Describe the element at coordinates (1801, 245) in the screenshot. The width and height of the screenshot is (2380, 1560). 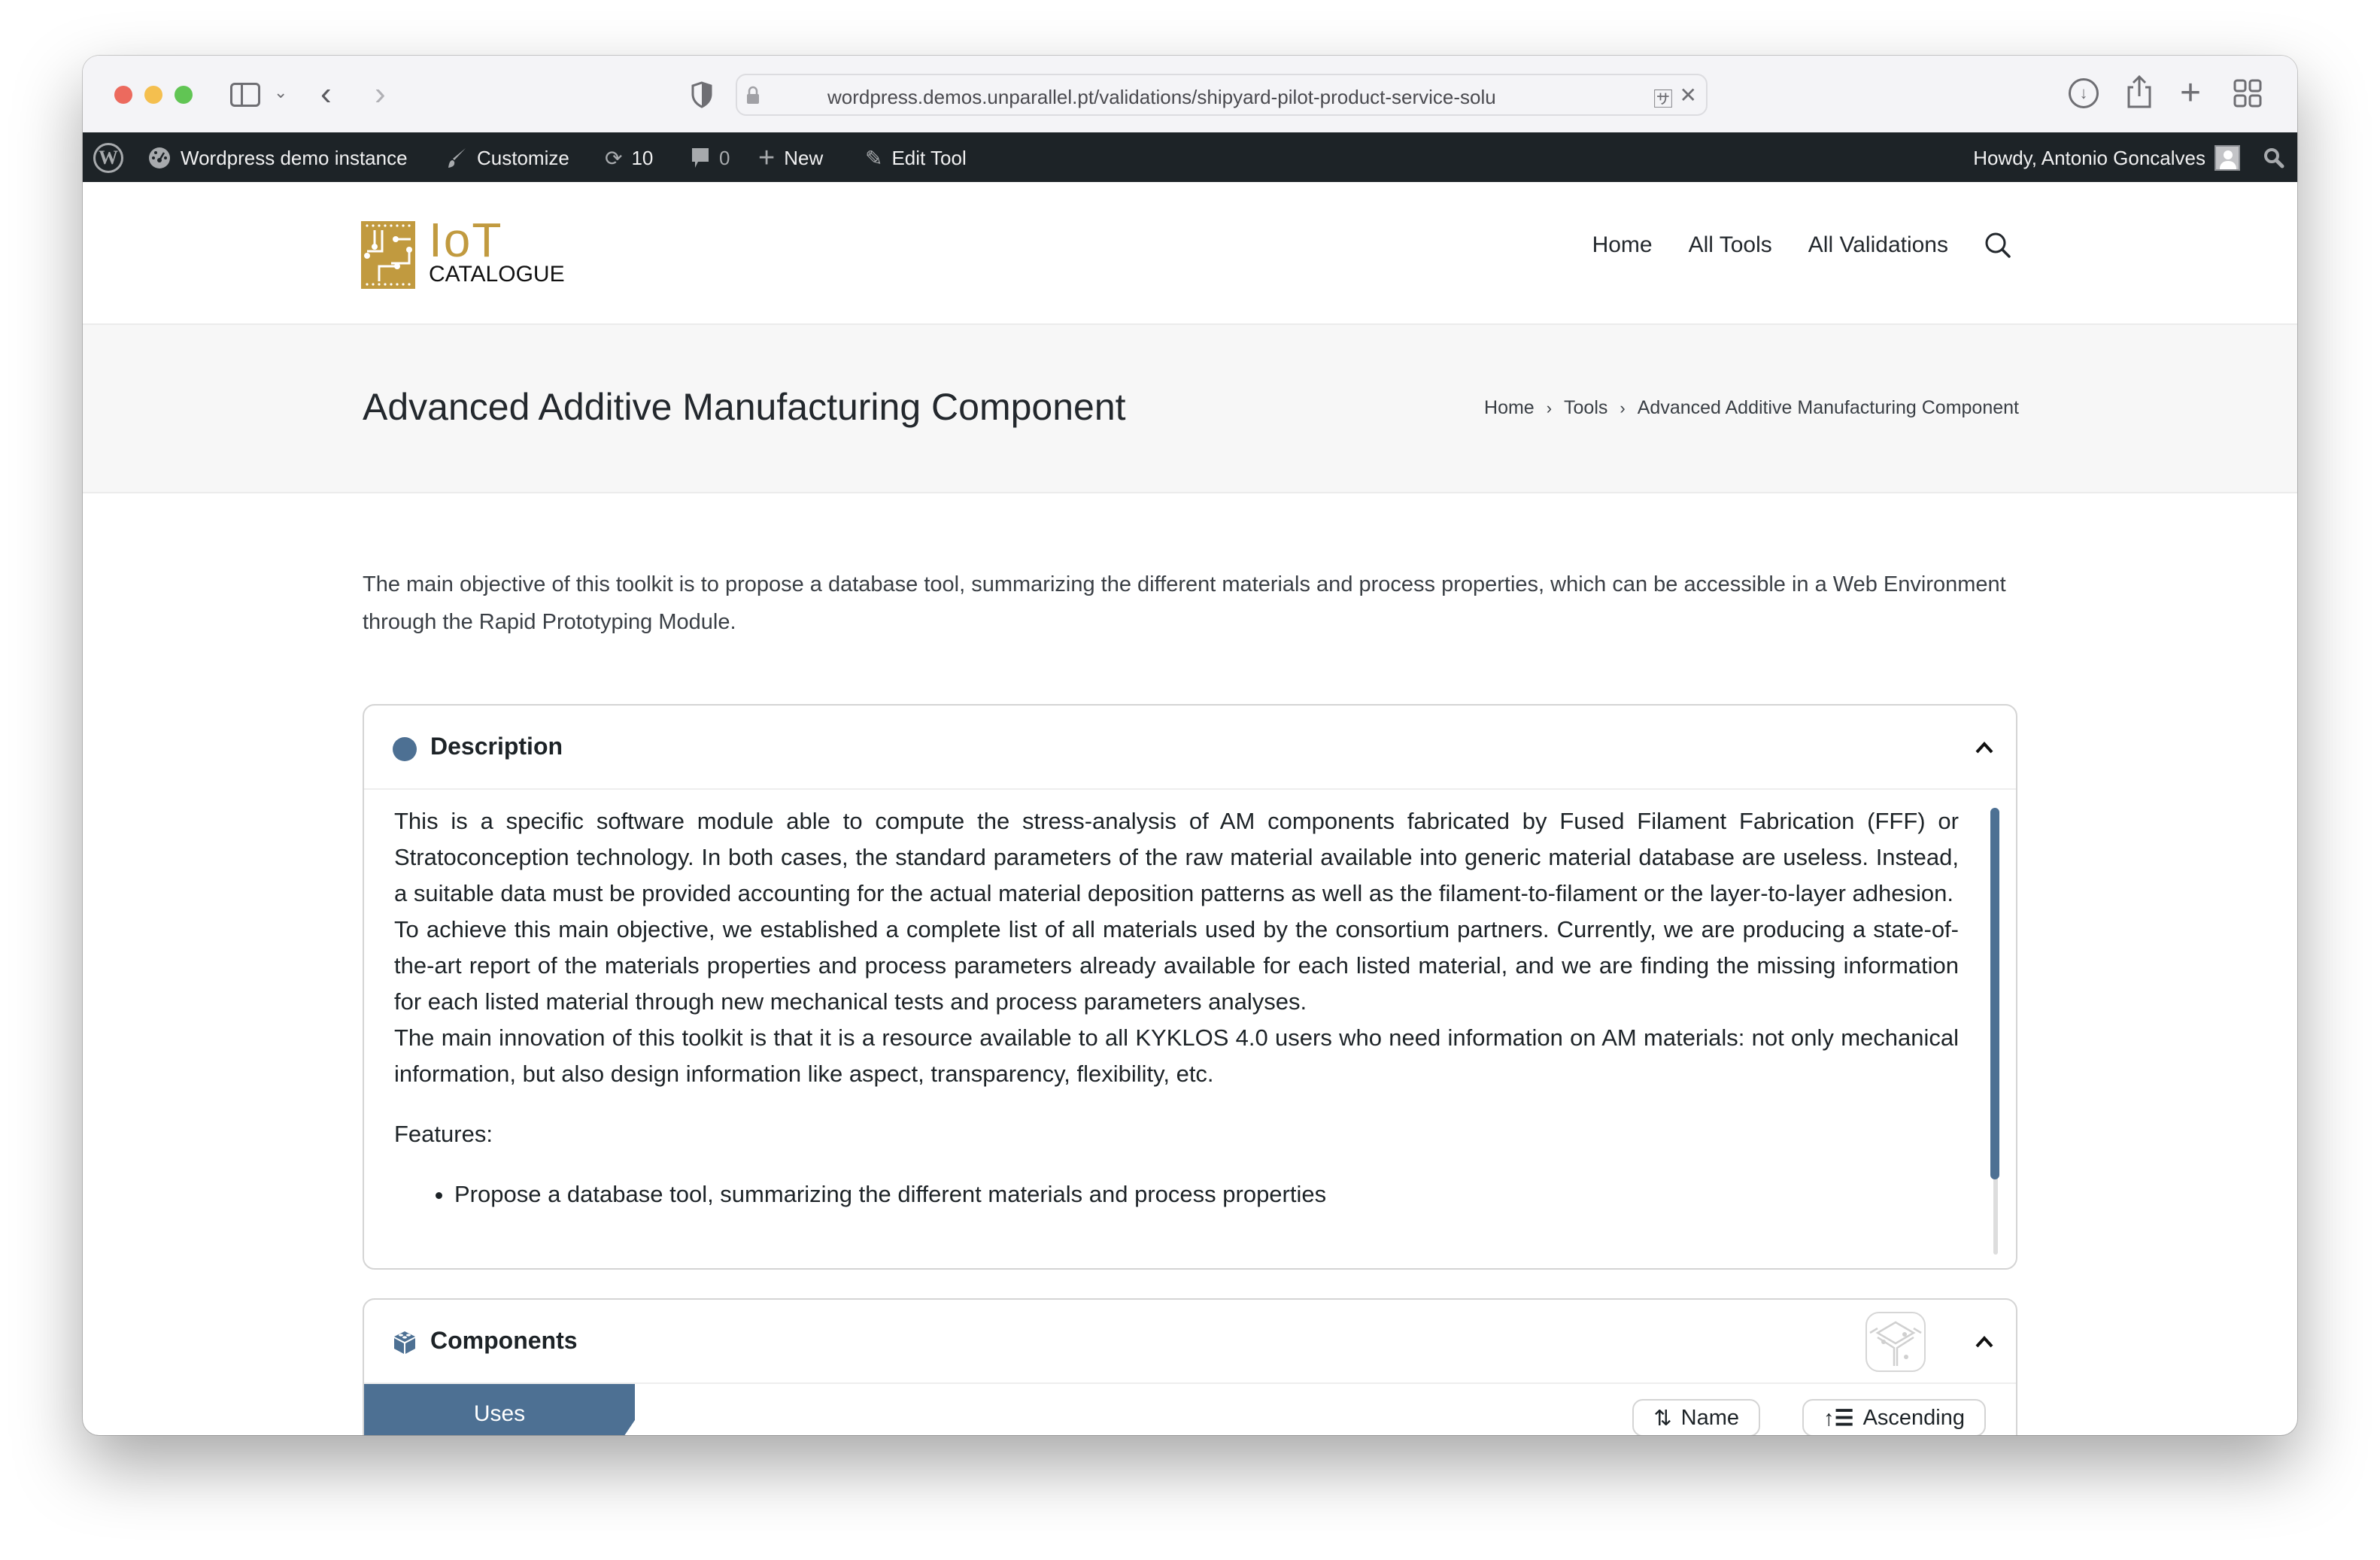
I see `main-nav: Home All Tools All Validations` at that location.